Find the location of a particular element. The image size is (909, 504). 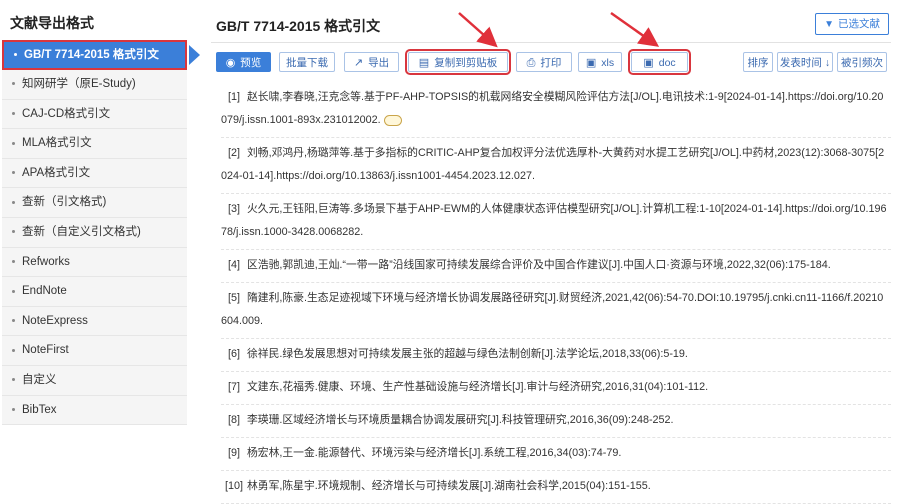

ref-number: [5] is located at coordinates (233, 298).